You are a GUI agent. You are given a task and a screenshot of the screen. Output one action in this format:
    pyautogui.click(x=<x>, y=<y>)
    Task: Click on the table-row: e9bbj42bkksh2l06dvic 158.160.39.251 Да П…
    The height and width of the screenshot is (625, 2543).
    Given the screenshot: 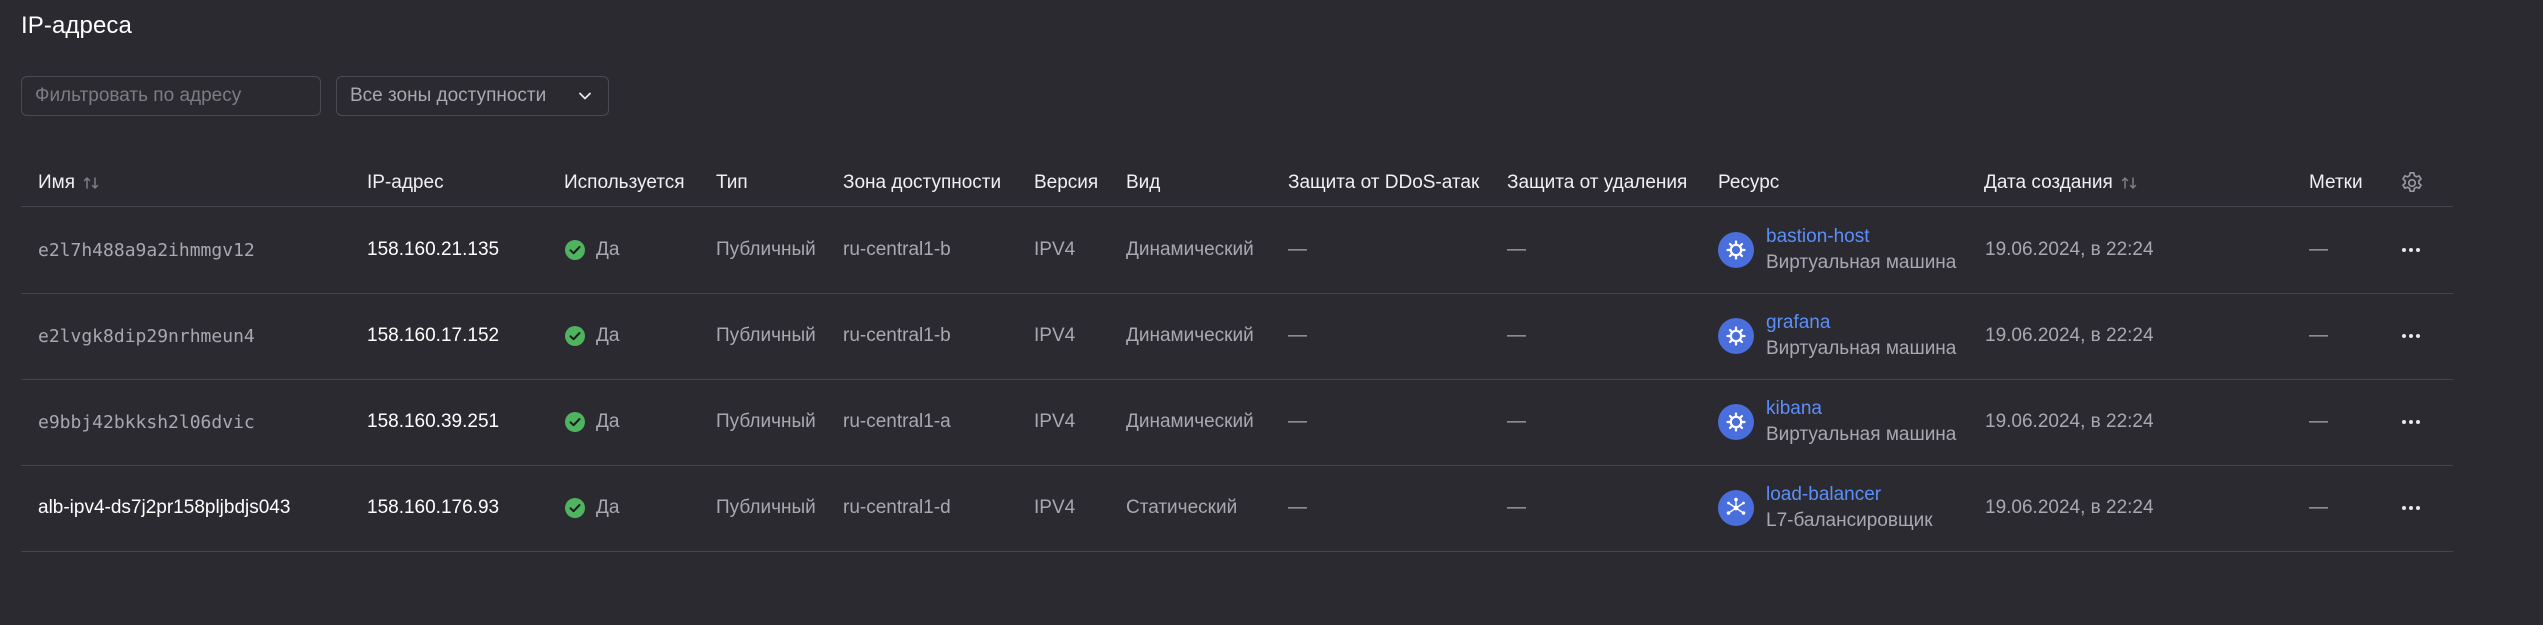 What is the action you would take?
    pyautogui.click(x=1237, y=422)
    